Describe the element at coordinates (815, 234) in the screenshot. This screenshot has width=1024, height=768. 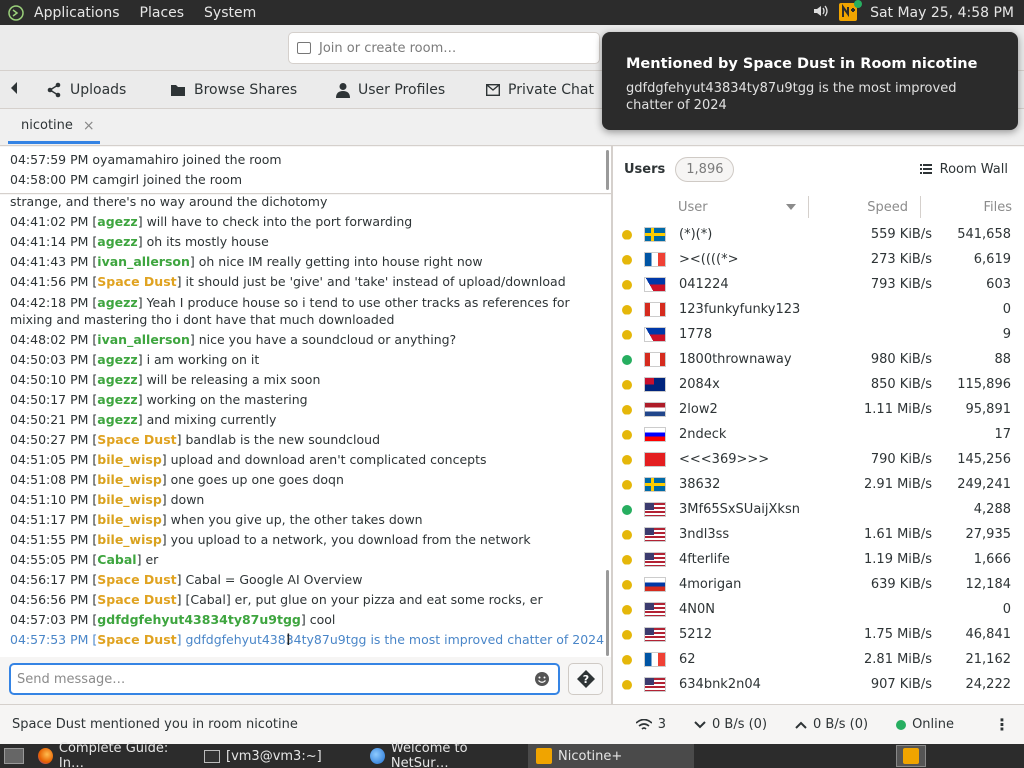
I see `user-row: (*)(*) 559 KiB/s 541,658` at that location.